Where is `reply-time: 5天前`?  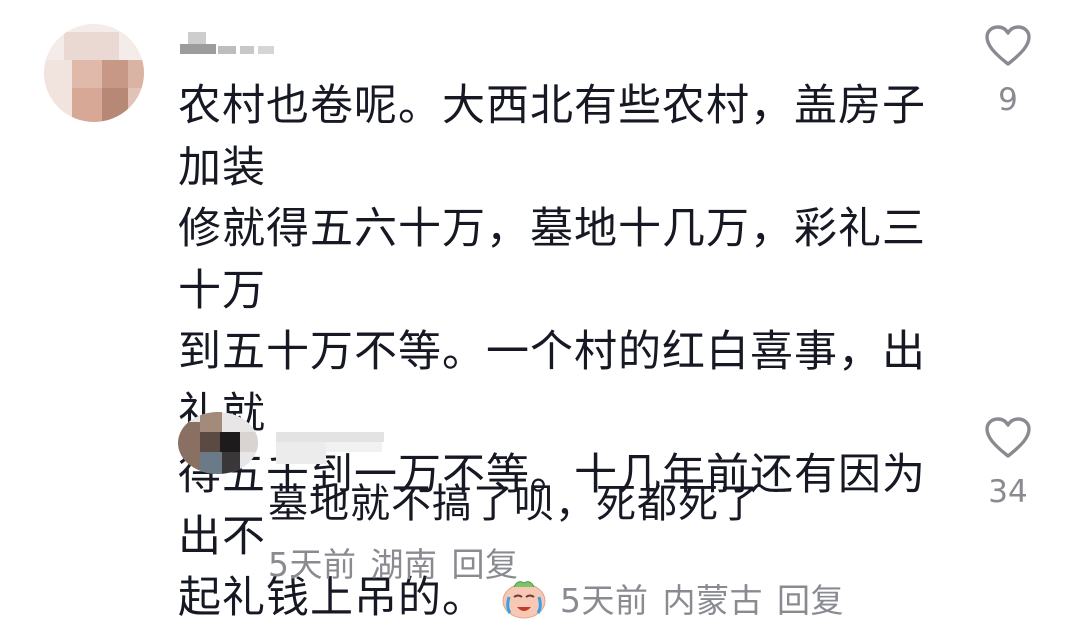
reply-time: 5天前 is located at coordinates (312, 564).